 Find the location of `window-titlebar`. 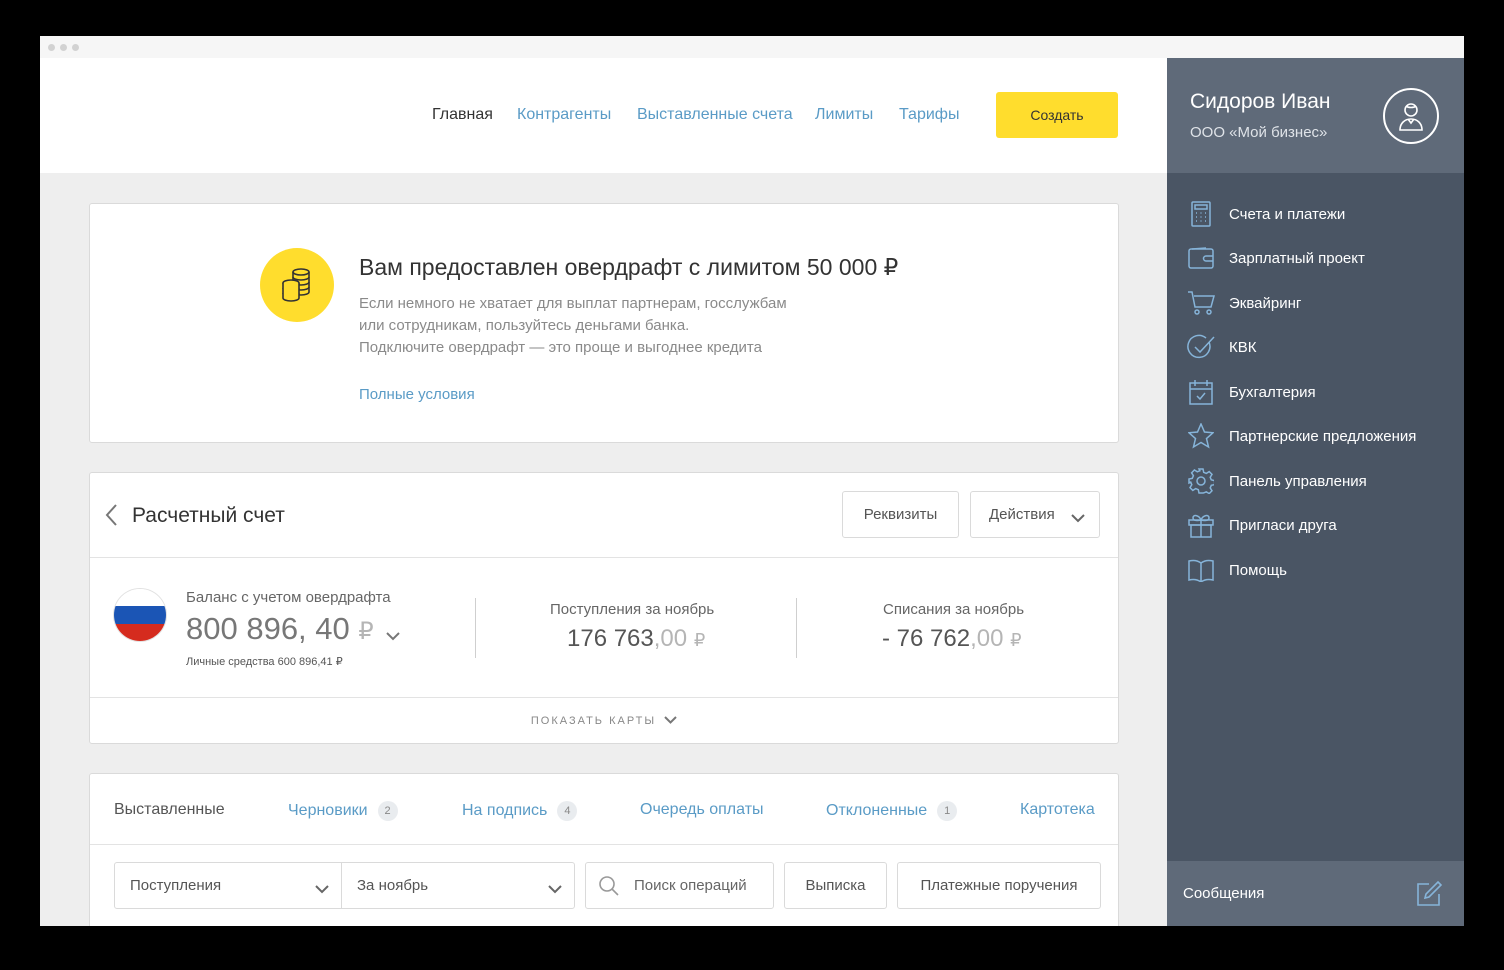

window-titlebar is located at coordinates (752, 47).